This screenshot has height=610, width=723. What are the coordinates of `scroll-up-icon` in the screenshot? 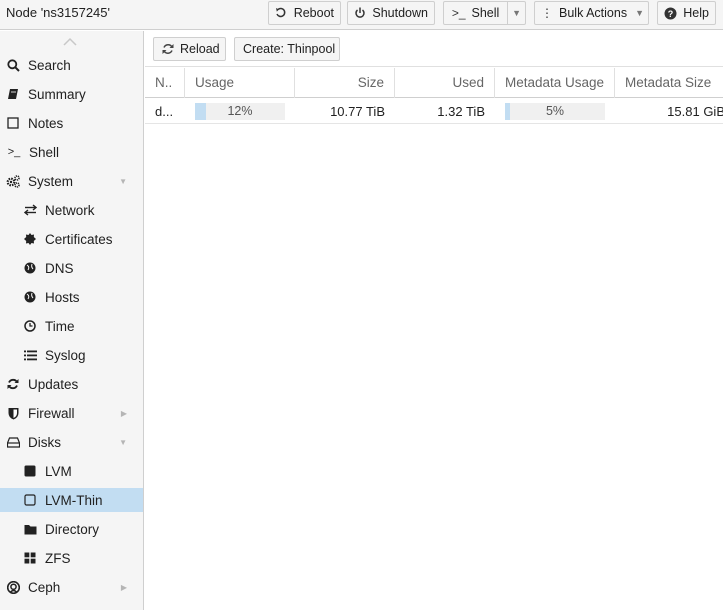 It's located at (70, 40).